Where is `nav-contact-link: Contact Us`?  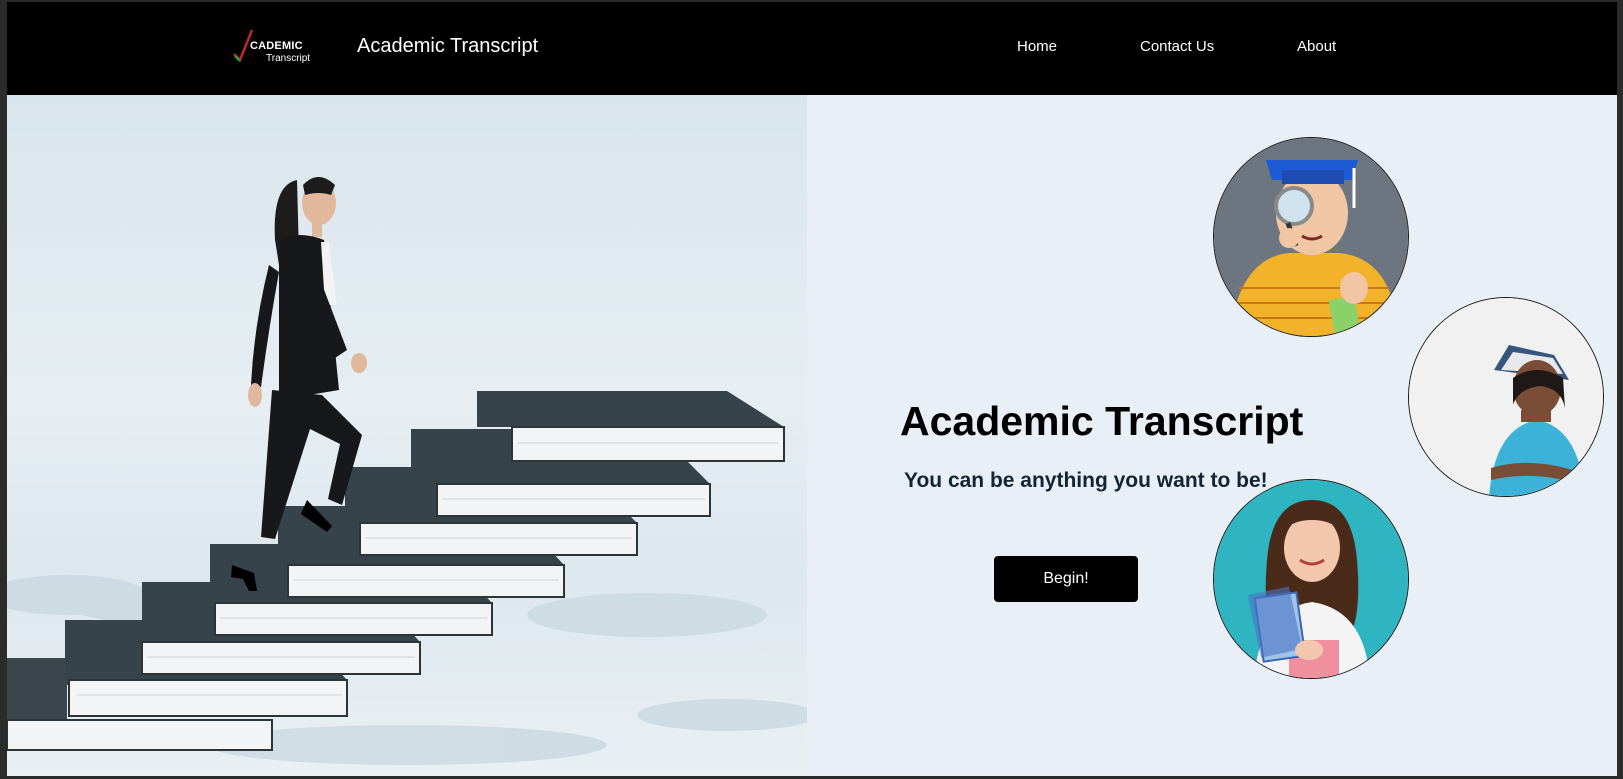
nav-contact-link: Contact Us is located at coordinates (1177, 46).